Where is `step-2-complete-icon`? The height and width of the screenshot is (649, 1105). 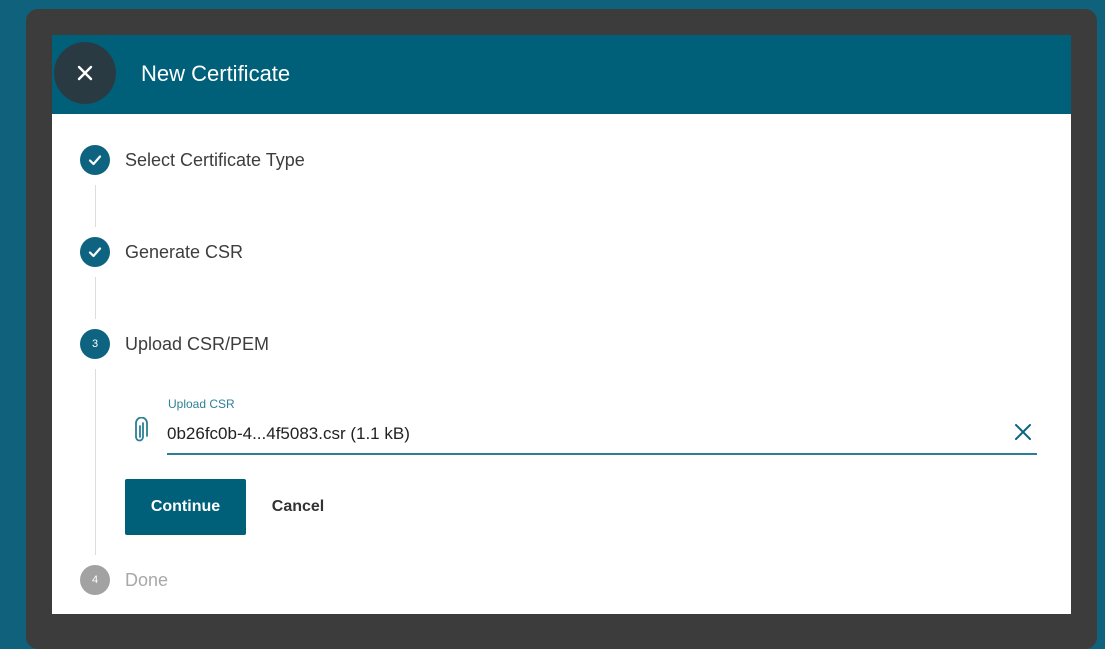
step-2-complete-icon is located at coordinates (95, 252).